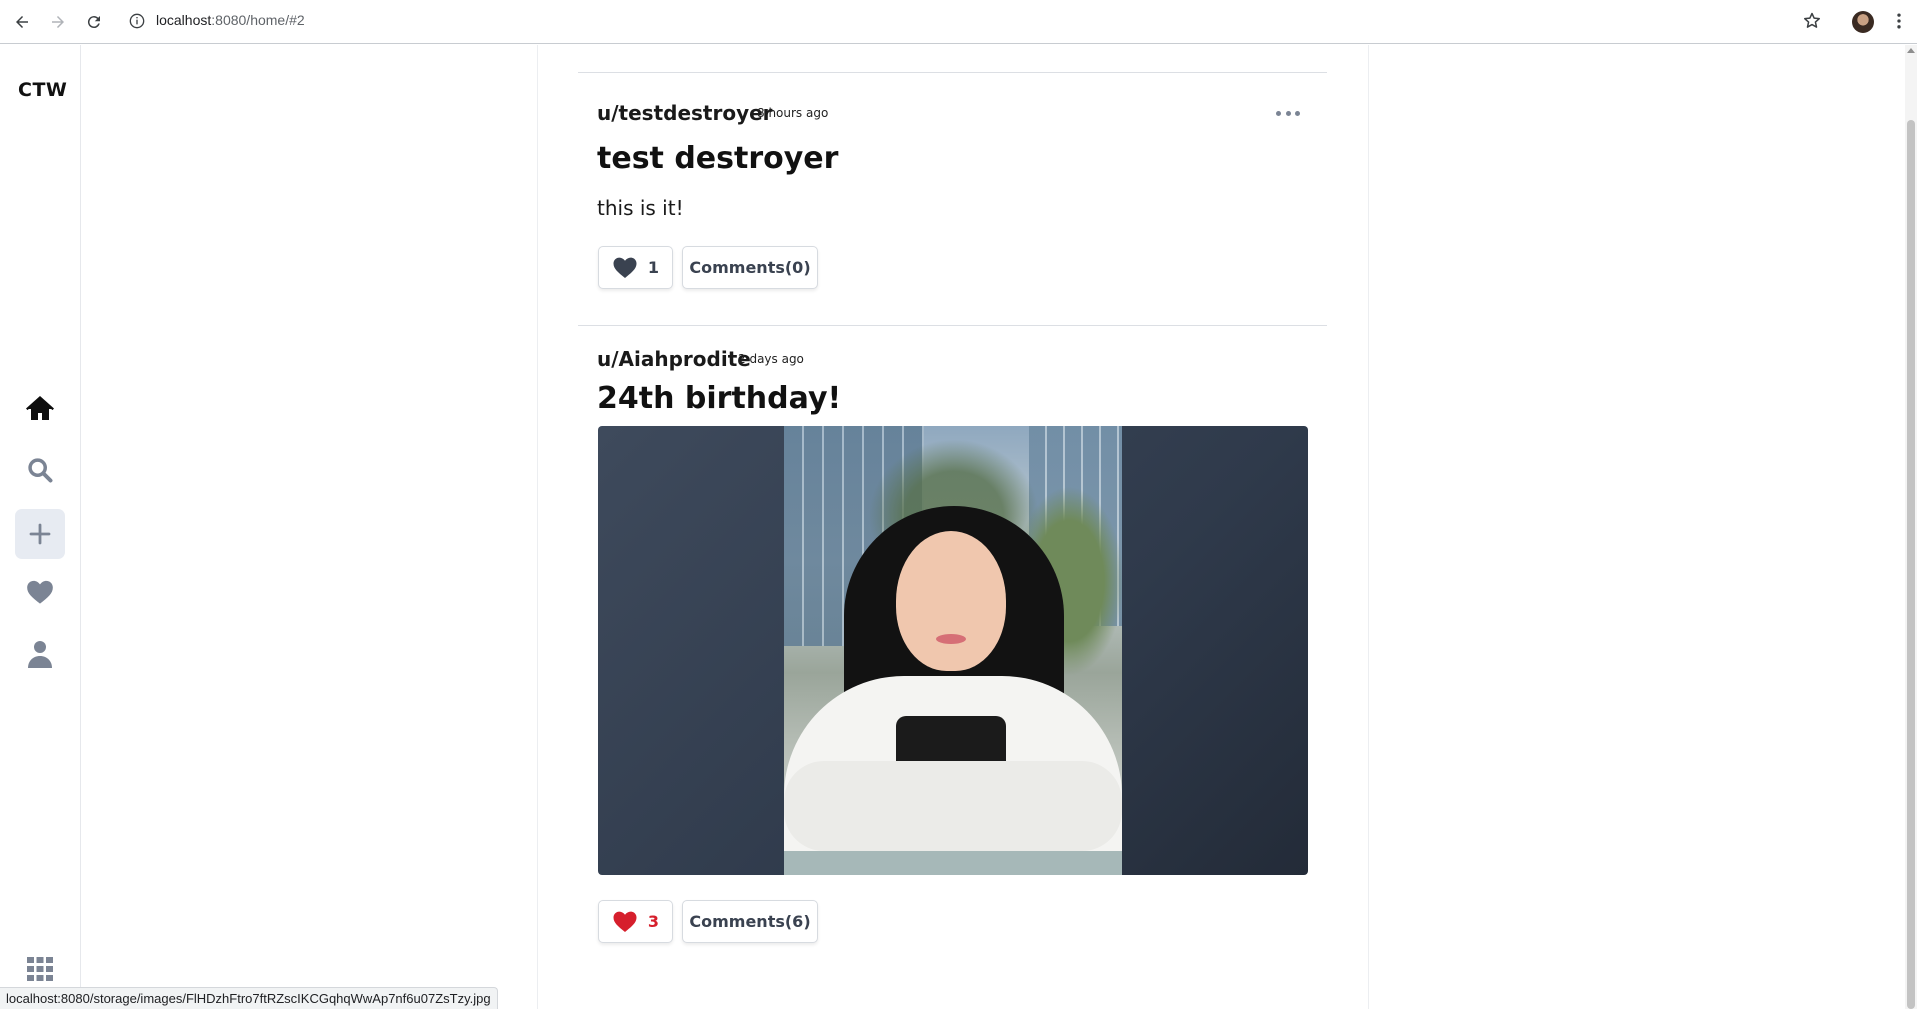 This screenshot has width=1917, height=1009. I want to click on back-button, so click(22, 22).